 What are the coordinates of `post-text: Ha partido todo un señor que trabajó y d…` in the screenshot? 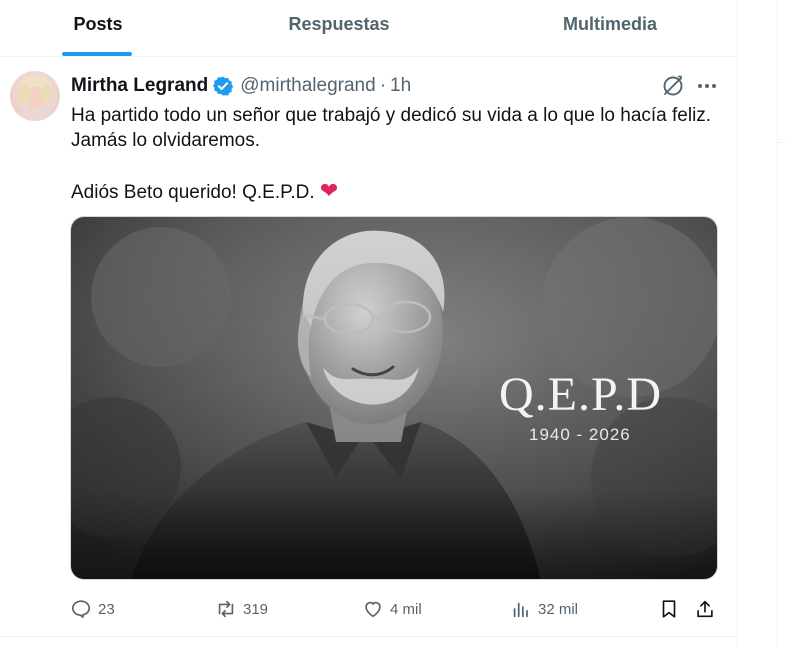 It's located at (401, 154).